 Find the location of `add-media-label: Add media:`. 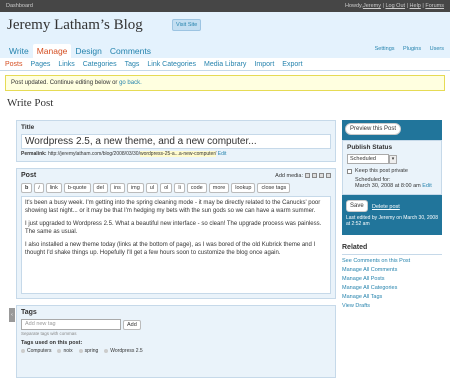

add-media-label: Add media: is located at coordinates (289, 175).